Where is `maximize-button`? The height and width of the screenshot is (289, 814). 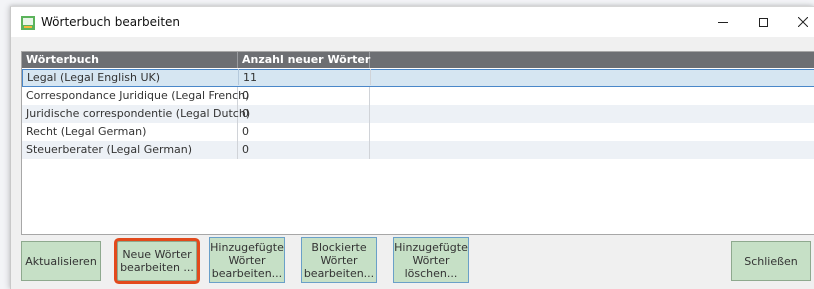 maximize-button is located at coordinates (763, 22).